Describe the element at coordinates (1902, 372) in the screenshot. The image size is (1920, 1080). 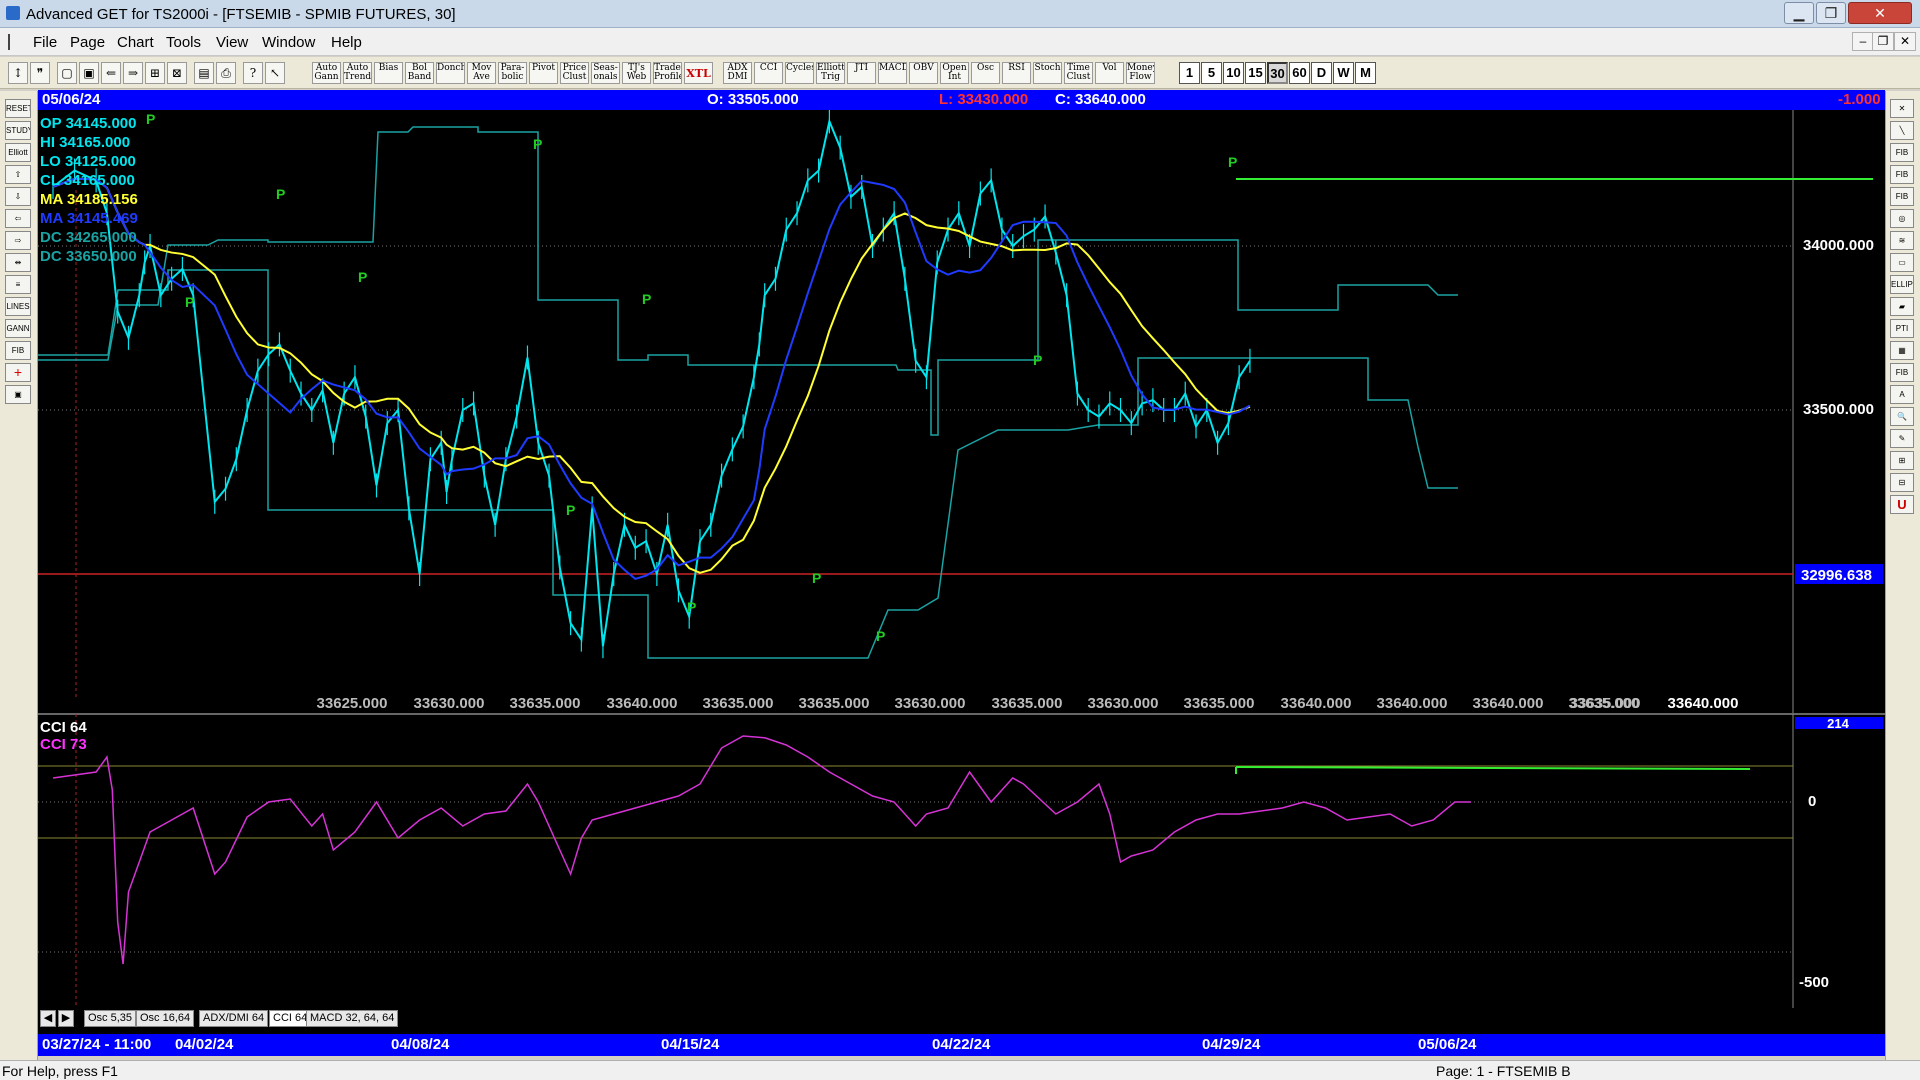
I see `right-tool-button: FIB` at that location.